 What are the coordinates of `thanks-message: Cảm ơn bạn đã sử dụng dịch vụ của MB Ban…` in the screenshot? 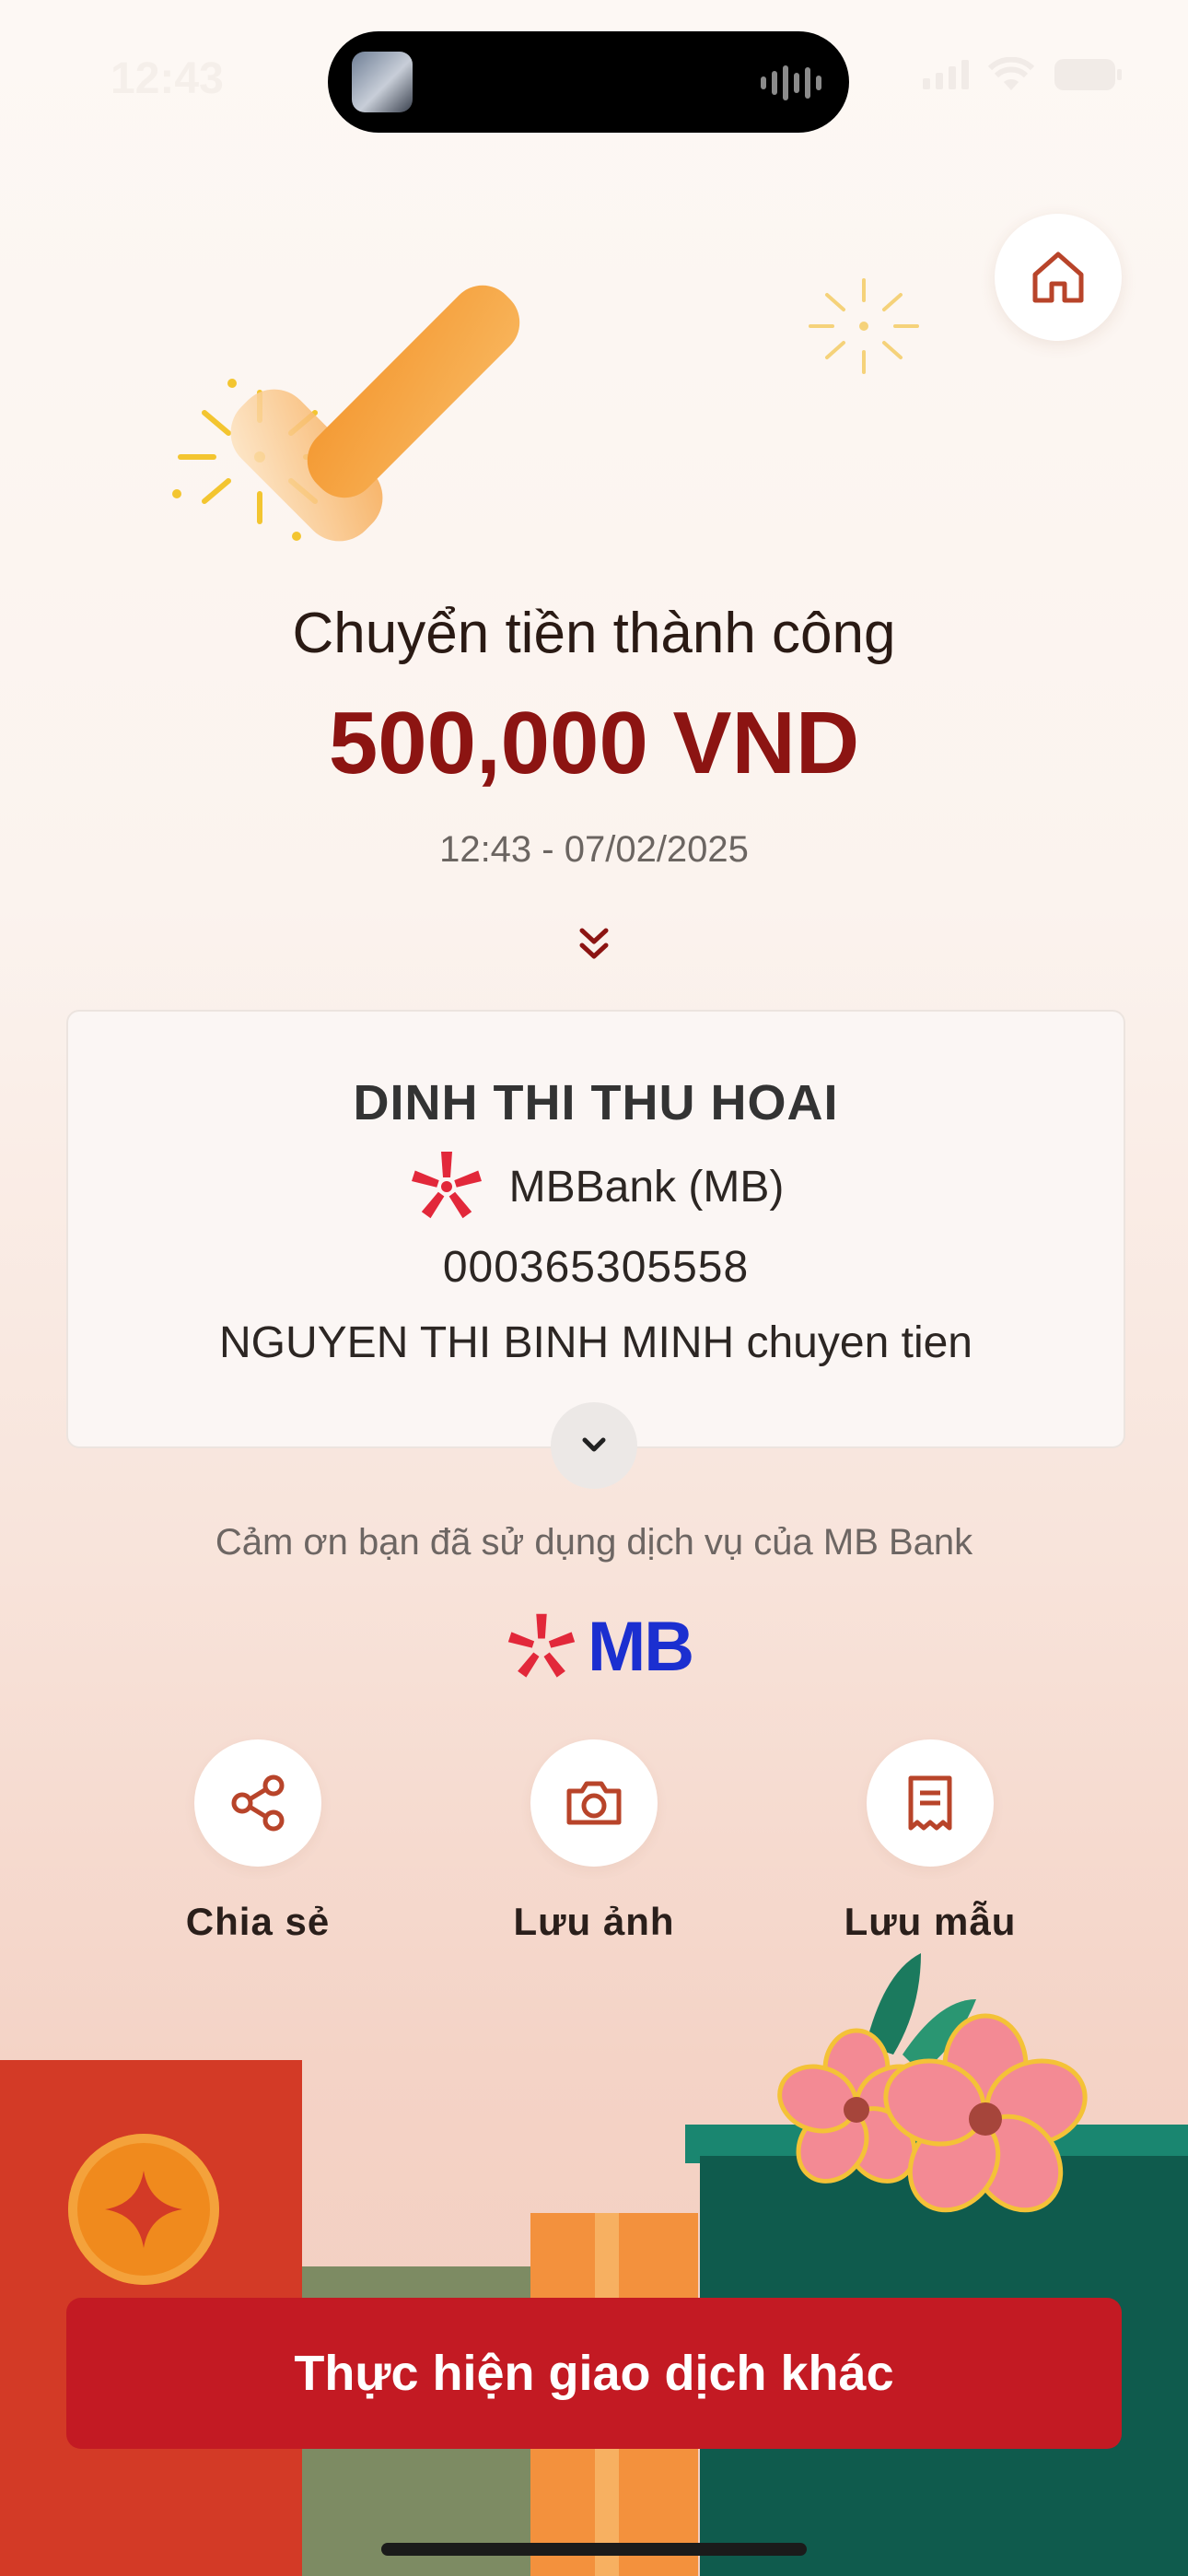 It's located at (594, 1542).